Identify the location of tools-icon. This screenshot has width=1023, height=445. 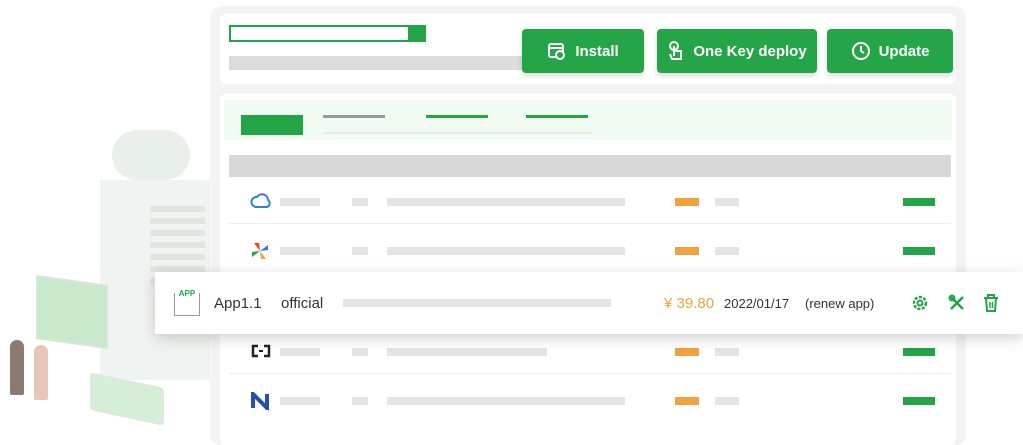
(957, 303).